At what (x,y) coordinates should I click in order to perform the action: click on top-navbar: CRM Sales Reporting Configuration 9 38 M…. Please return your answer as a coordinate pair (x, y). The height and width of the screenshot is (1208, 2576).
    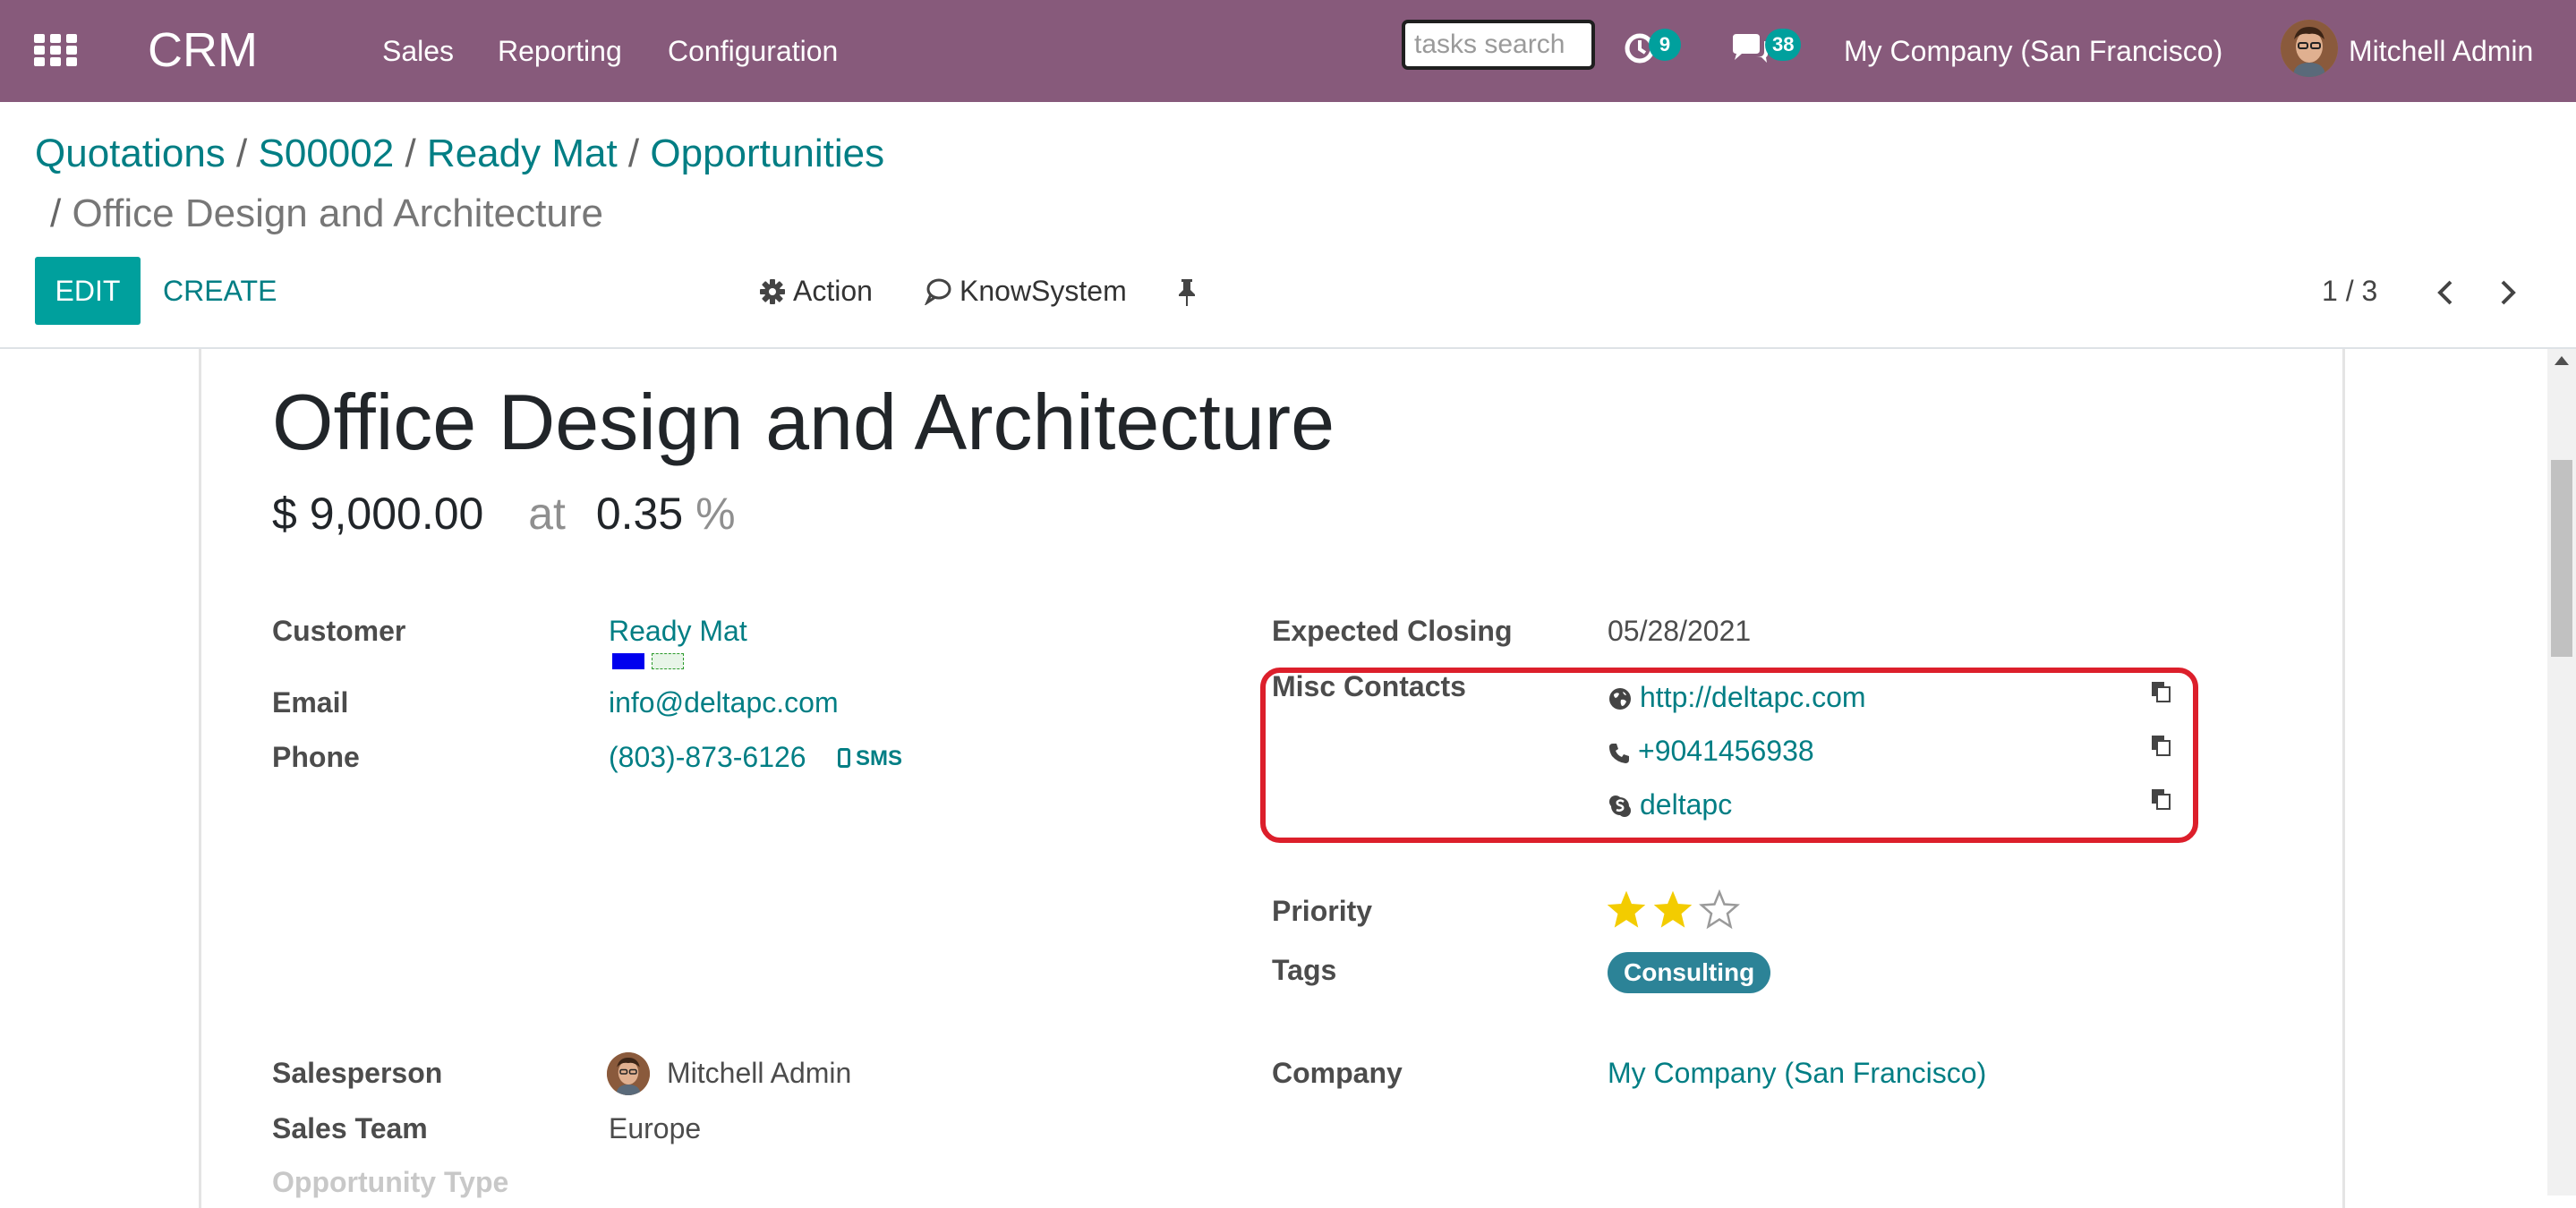
    Looking at the image, I should click on (1288, 51).